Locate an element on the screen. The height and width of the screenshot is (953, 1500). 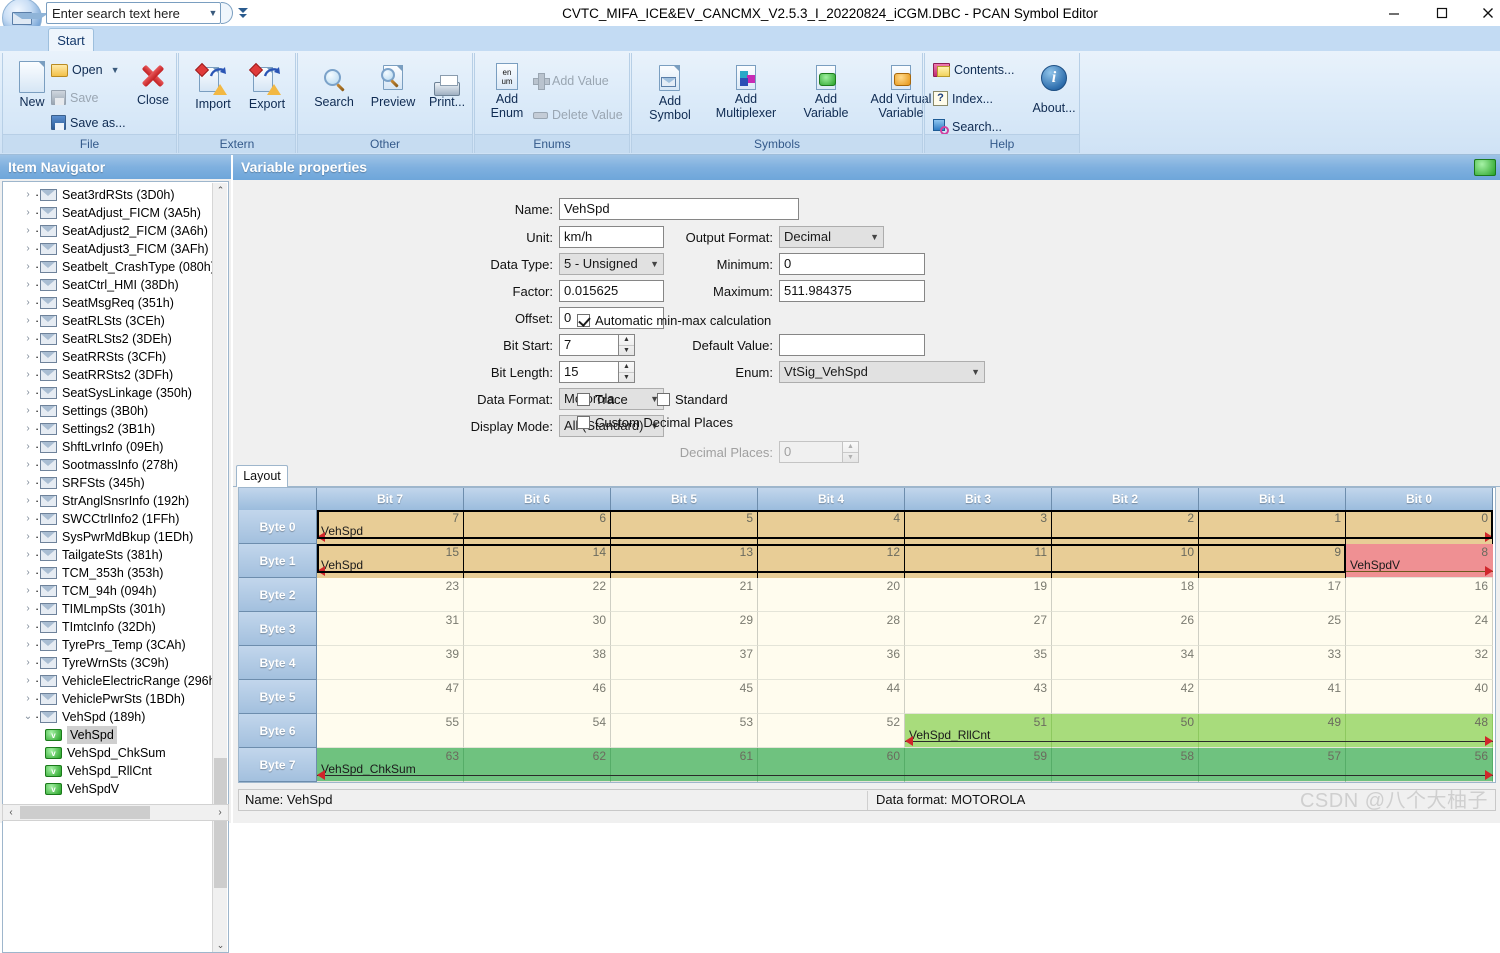
grid-bit-cell: 57 is located at coordinates (1272, 765).